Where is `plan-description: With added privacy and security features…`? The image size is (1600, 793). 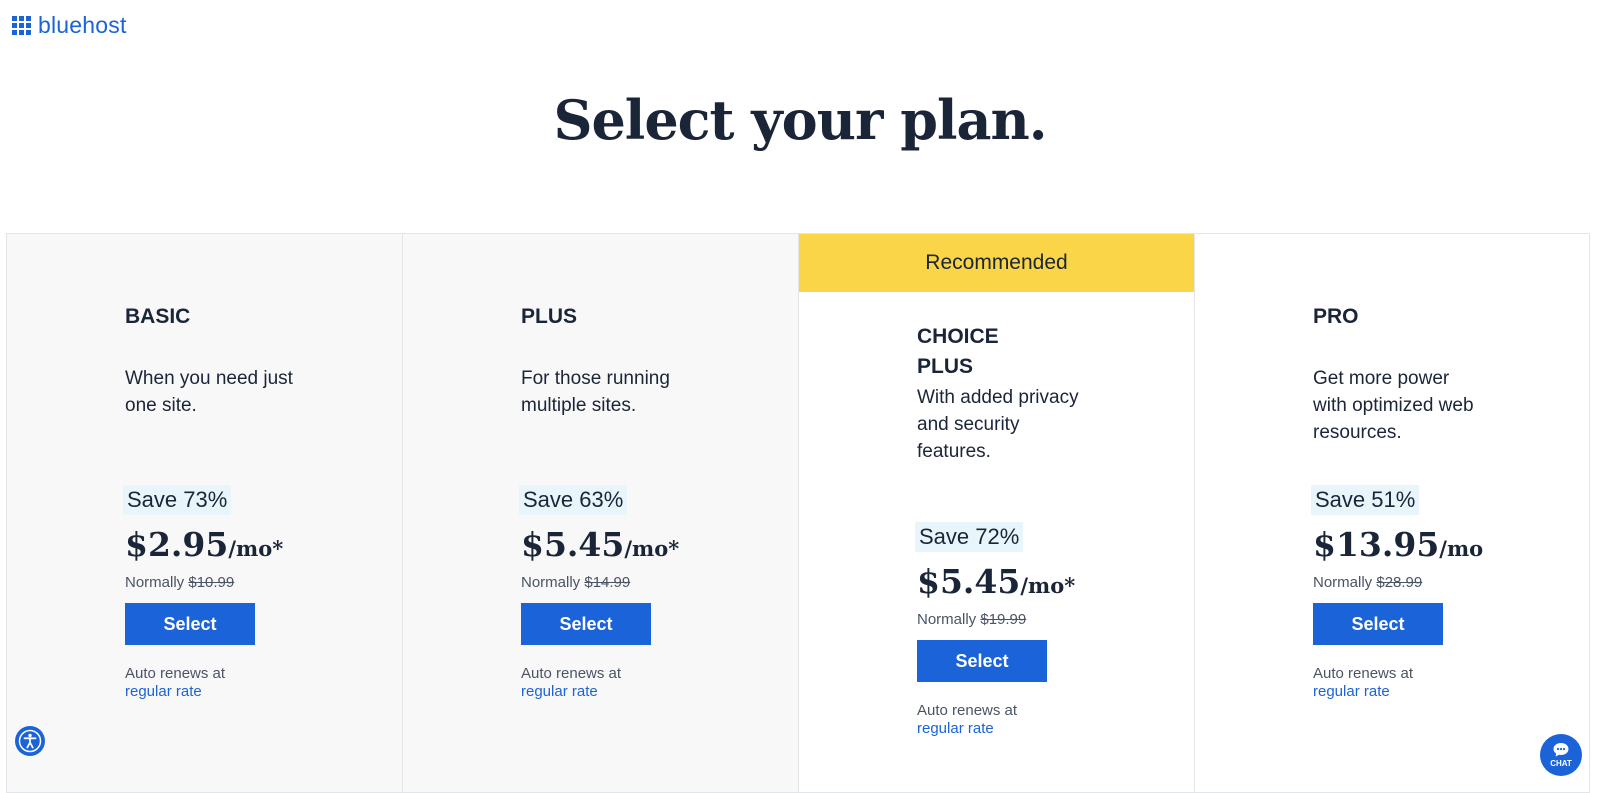
plan-description: With added privacy and security features… is located at coordinates (998, 424).